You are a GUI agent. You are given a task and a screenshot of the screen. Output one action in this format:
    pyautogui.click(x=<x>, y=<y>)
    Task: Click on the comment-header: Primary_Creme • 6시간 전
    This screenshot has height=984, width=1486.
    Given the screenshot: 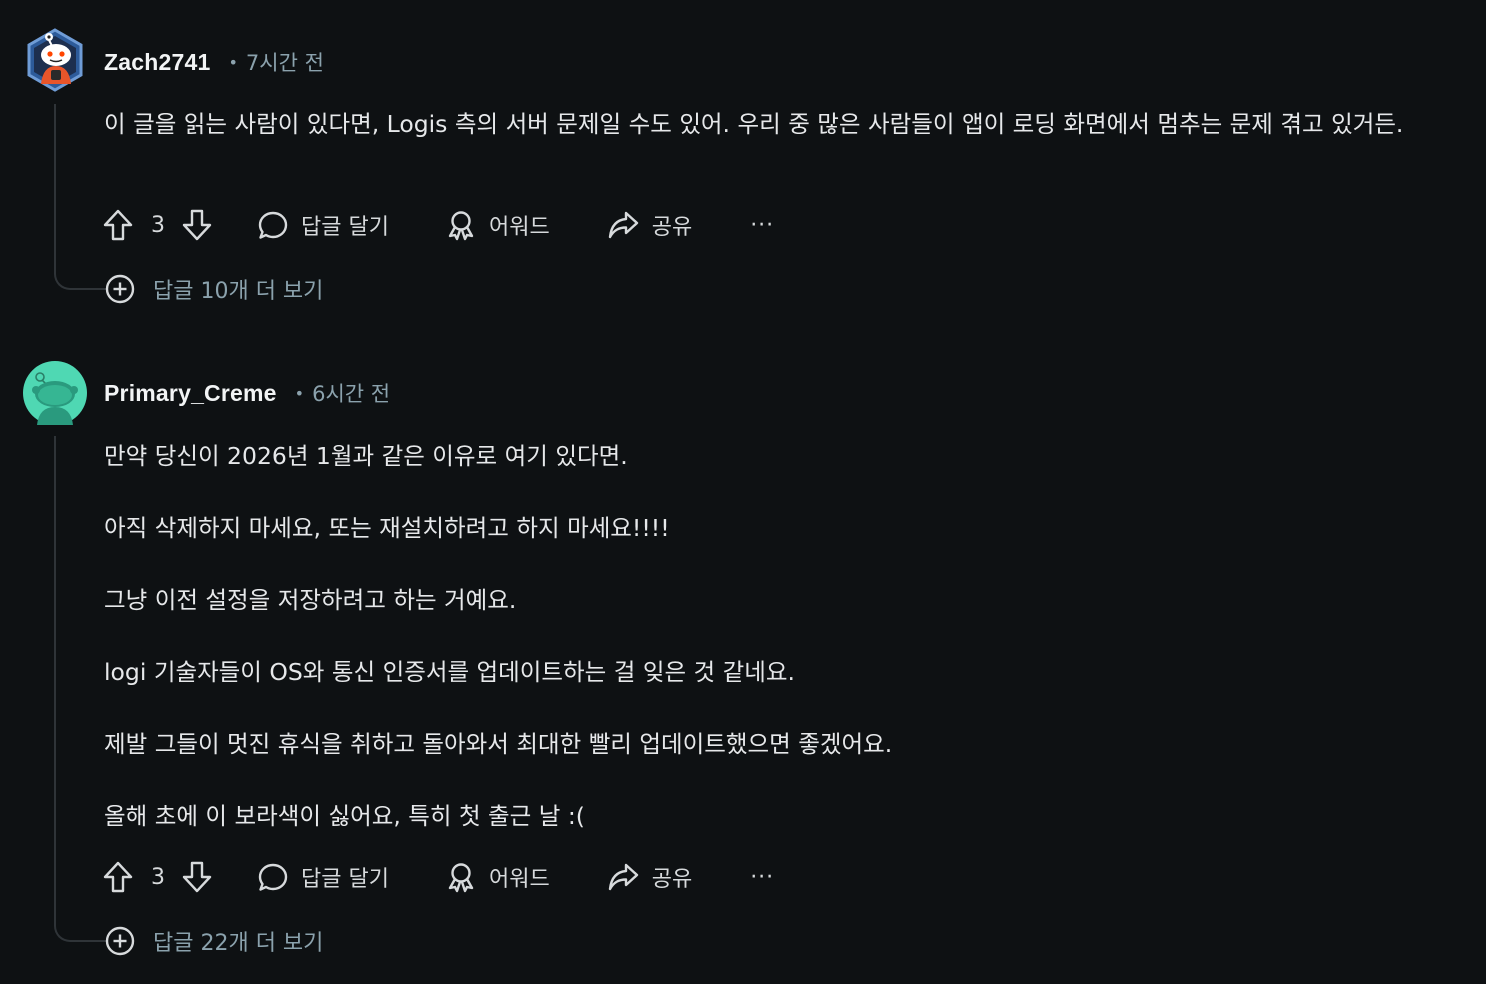 What is the action you would take?
    pyautogui.click(x=247, y=393)
    